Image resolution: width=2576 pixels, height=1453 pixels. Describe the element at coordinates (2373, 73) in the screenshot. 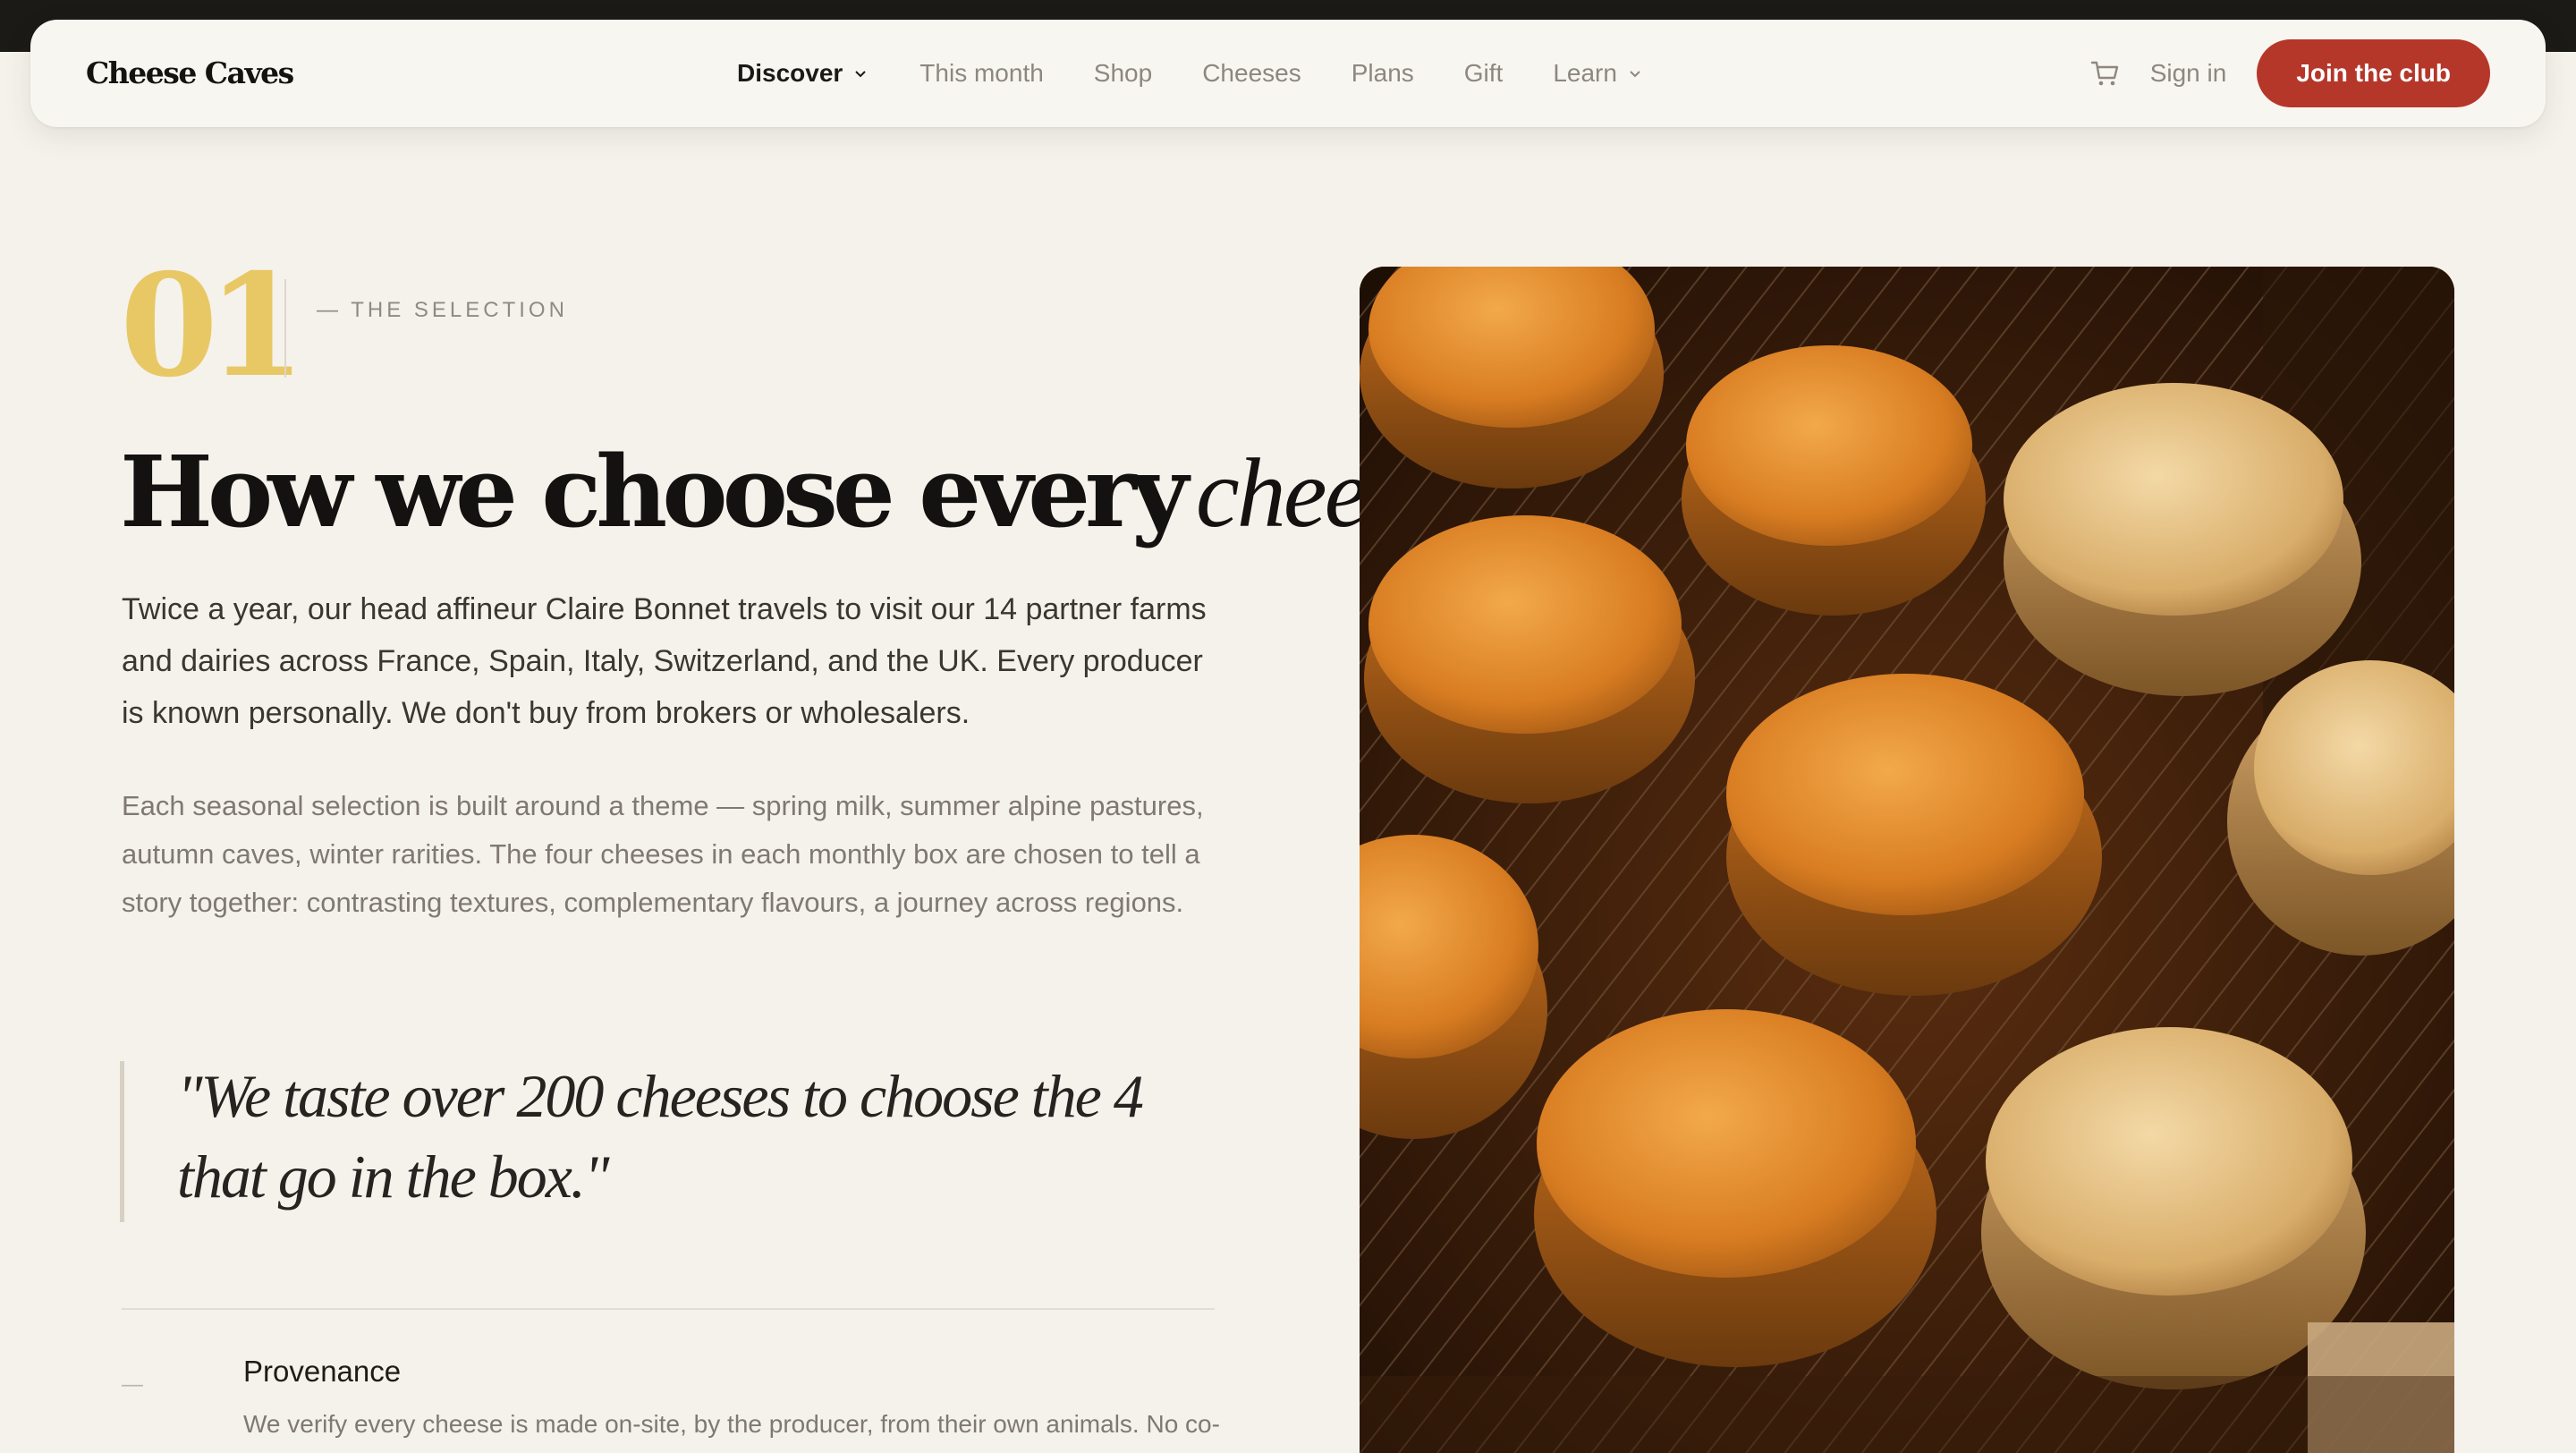

I see `join-club-button: Join the club` at that location.